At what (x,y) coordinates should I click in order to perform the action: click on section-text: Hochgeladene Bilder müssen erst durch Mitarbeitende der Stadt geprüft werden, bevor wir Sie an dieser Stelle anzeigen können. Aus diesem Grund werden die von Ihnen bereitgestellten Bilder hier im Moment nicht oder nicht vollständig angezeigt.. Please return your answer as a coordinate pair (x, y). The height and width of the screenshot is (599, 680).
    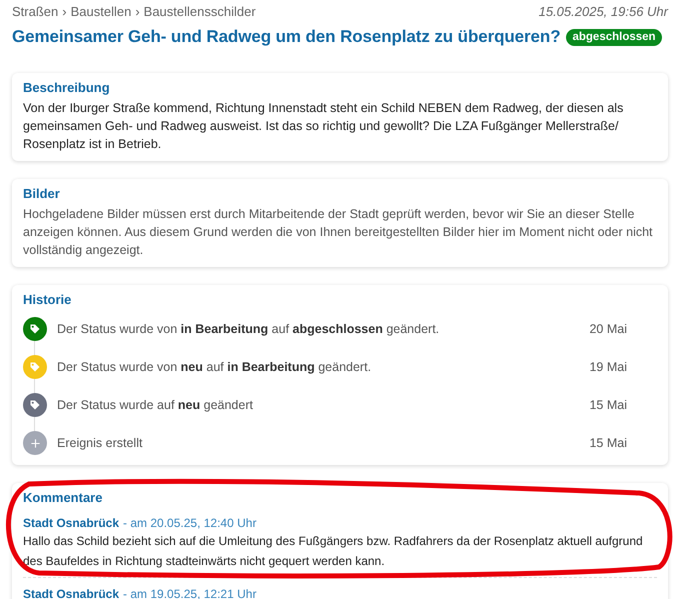
    Looking at the image, I should click on (338, 232).